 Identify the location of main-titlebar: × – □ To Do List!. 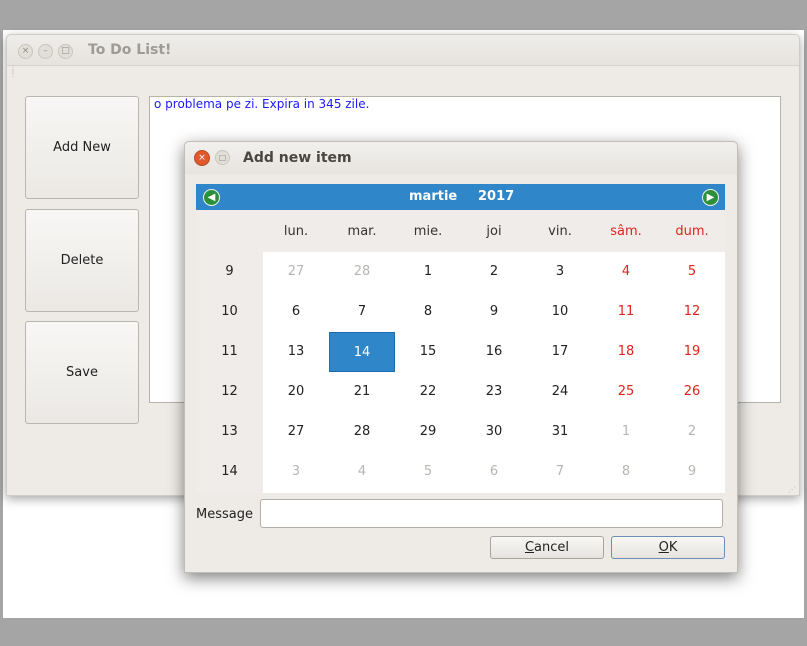
(403, 50).